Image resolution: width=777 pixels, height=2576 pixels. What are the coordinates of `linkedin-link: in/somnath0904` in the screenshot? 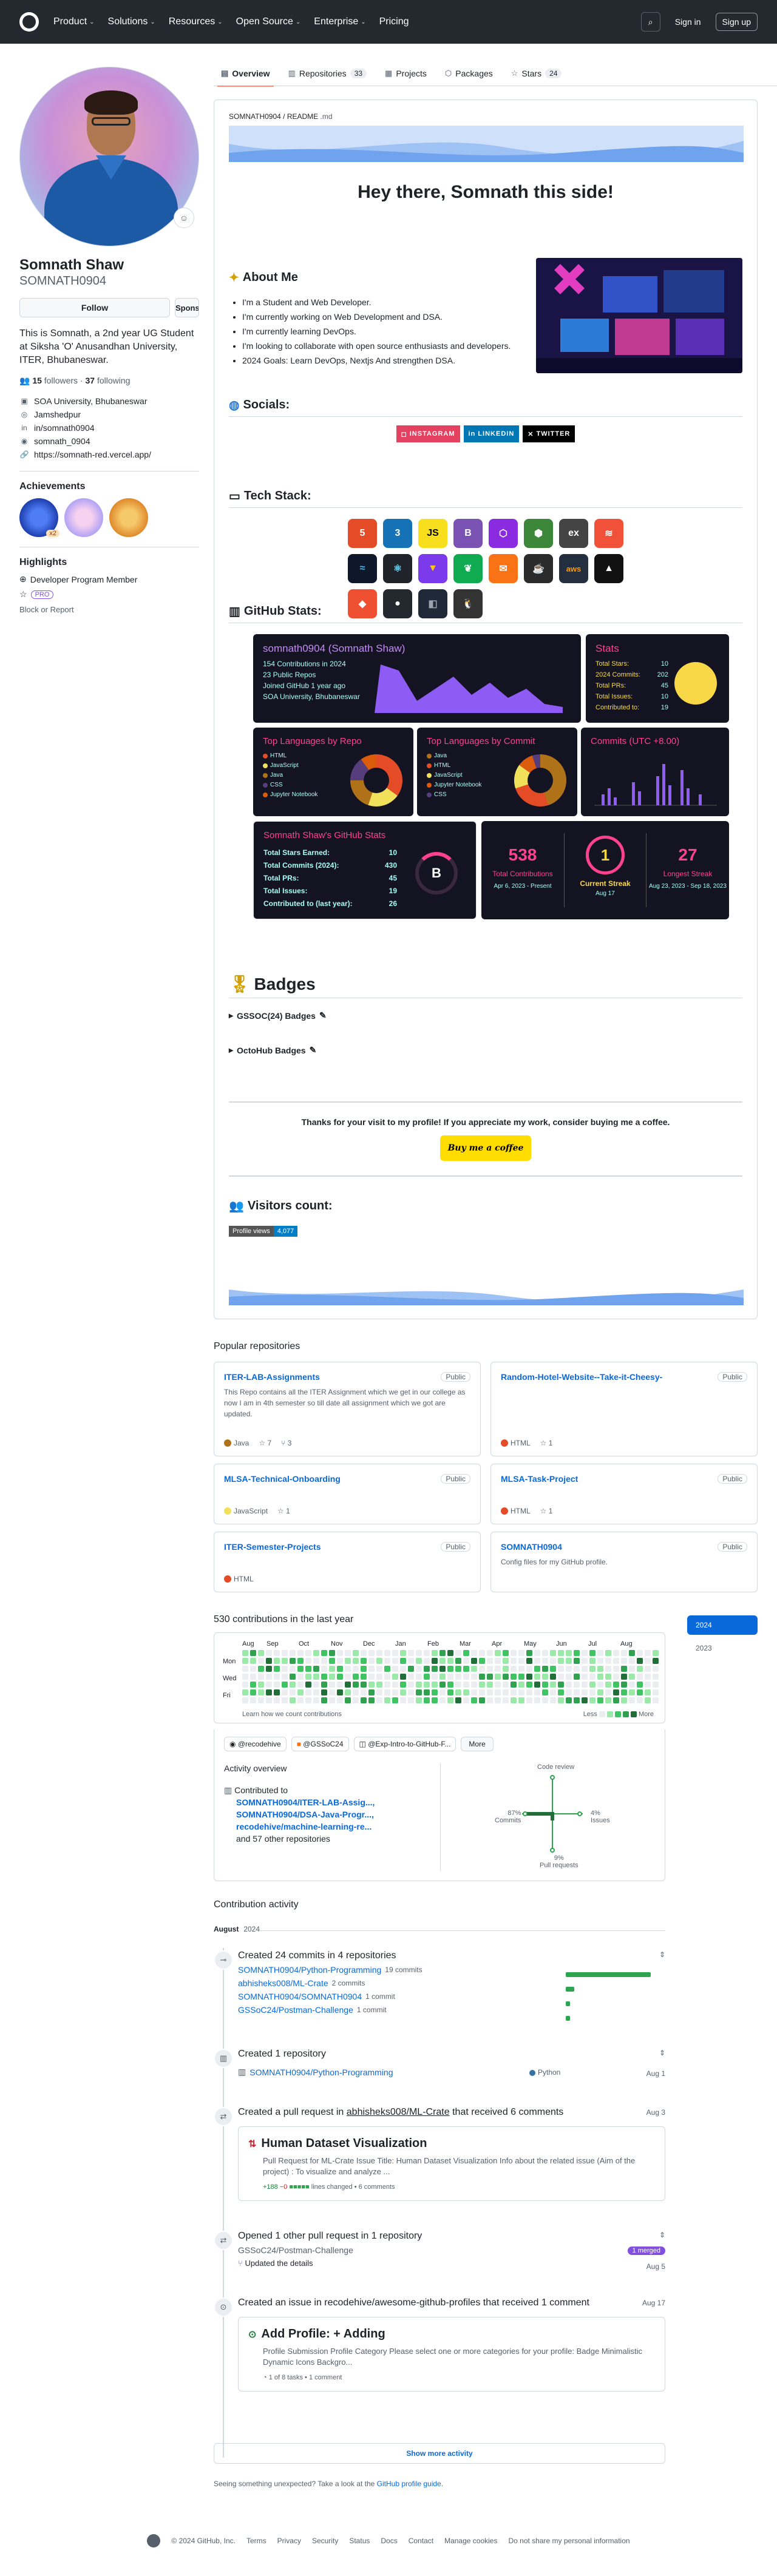 It's located at (64, 427).